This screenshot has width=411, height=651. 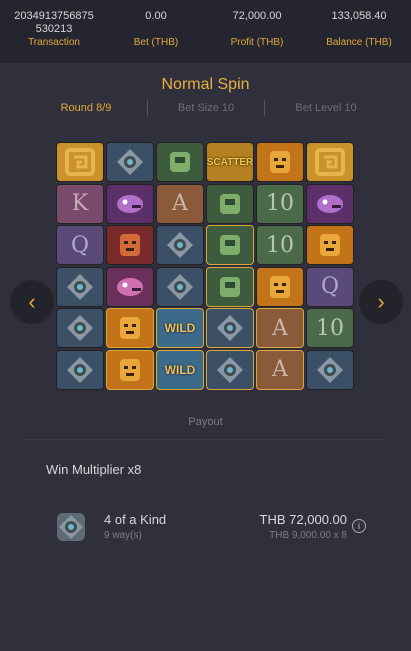 What do you see at coordinates (205, 84) in the screenshot?
I see `spin-title: Normal Spin` at bounding box center [205, 84].